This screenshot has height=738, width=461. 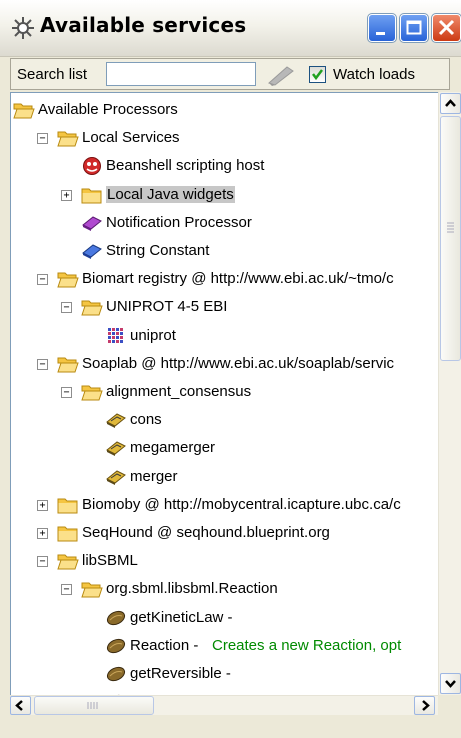 What do you see at coordinates (231, 337) in the screenshot?
I see `tree-node: uniprot` at bounding box center [231, 337].